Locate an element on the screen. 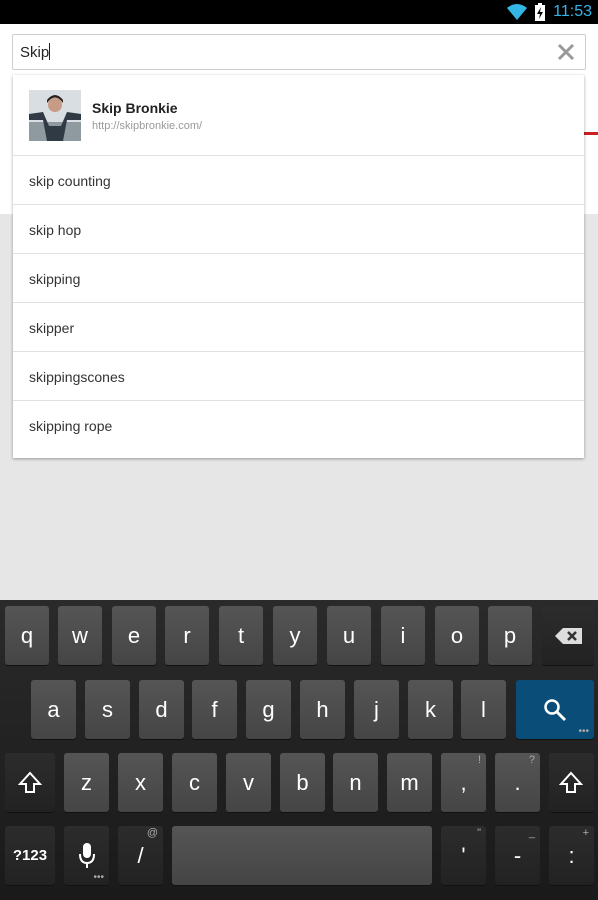 This screenshot has width=598, height=900. key-r: r is located at coordinates (187, 635).